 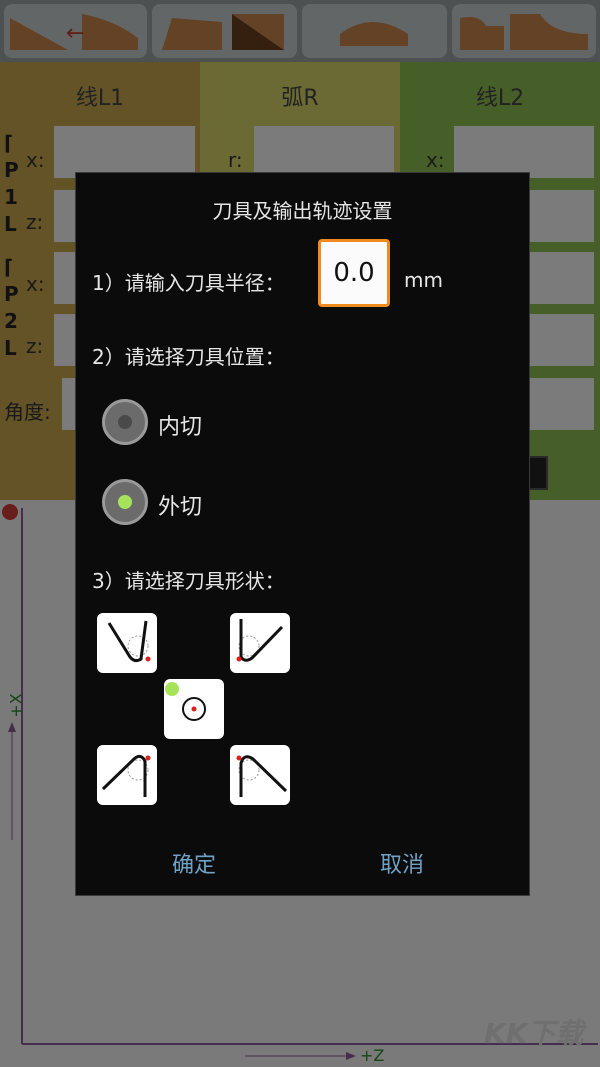 I want to click on cancel-button: 取消, so click(x=402, y=863).